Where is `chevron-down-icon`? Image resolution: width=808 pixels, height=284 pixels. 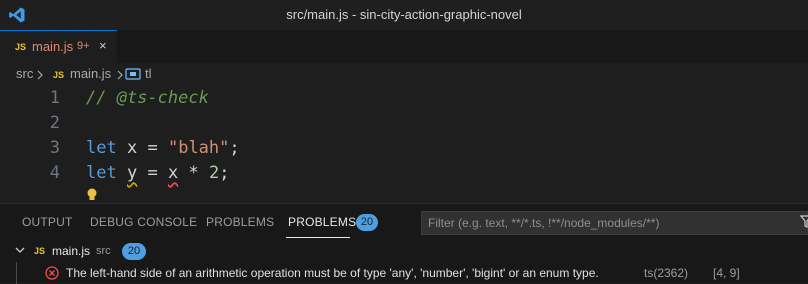
chevron-down-icon is located at coordinates (20, 250).